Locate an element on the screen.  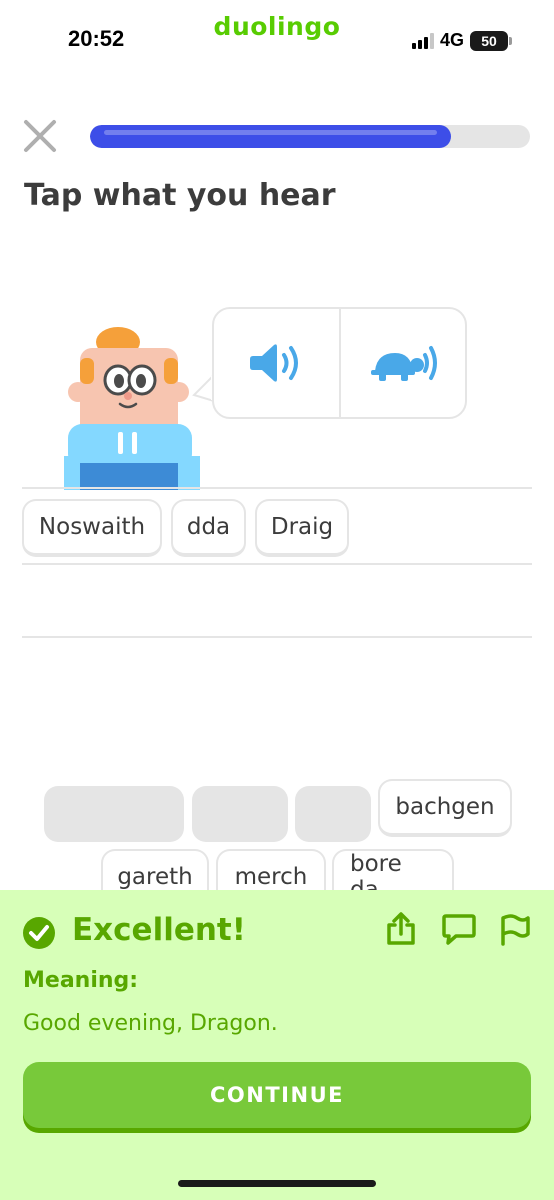
comment-icon is located at coordinates (459, 929).